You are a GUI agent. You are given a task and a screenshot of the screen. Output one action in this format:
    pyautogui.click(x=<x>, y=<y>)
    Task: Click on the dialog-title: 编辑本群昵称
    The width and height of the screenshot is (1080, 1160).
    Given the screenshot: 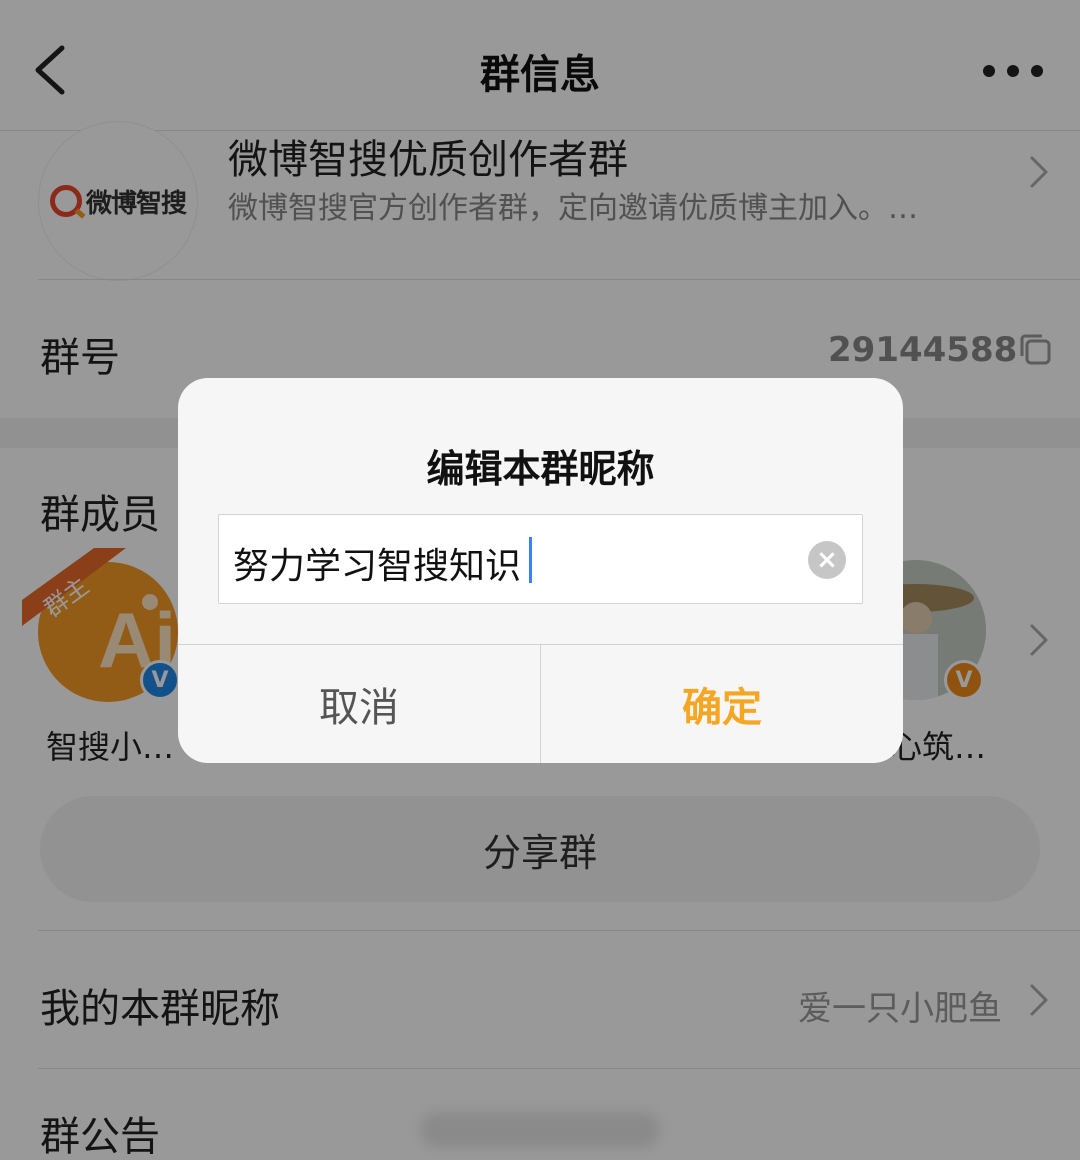 What is the action you would take?
    pyautogui.click(x=540, y=469)
    